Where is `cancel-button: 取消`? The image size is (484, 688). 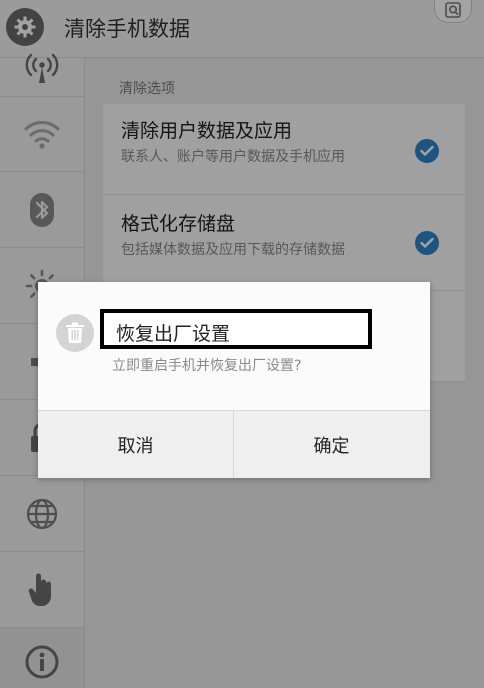
cancel-button: 取消 is located at coordinates (136, 444).